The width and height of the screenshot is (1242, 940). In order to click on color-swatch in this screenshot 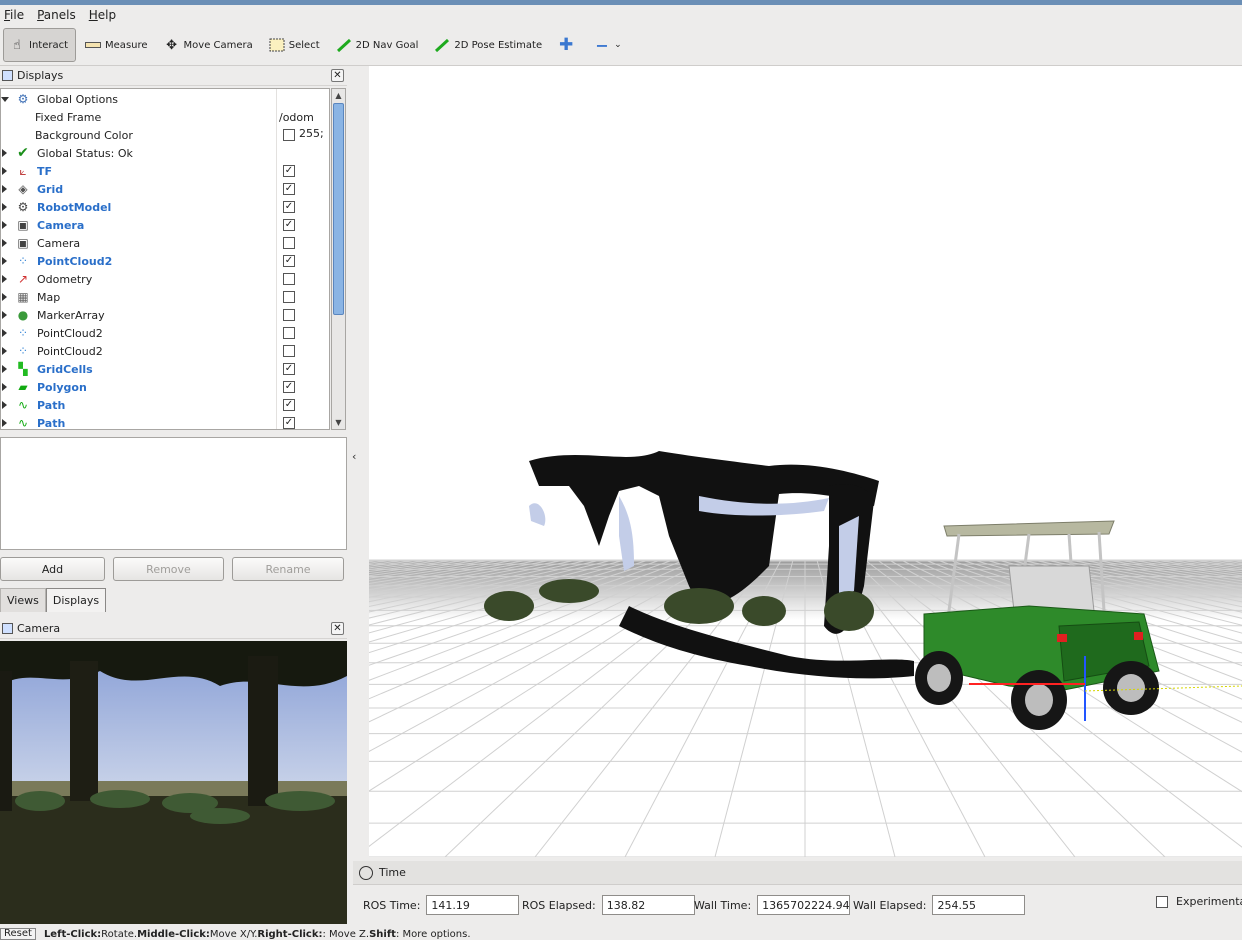, I will do `click(289, 135)`.